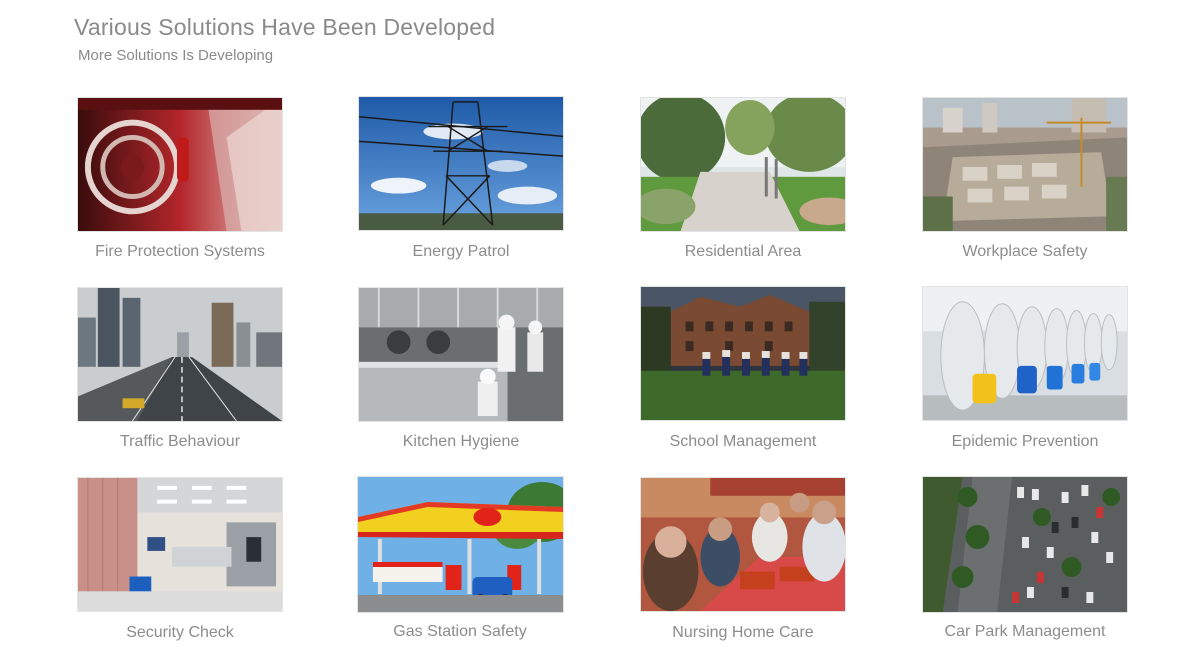 Image resolution: width=1200 pixels, height=650 pixels. I want to click on solution-label: Nursing Home Care, so click(743, 633).